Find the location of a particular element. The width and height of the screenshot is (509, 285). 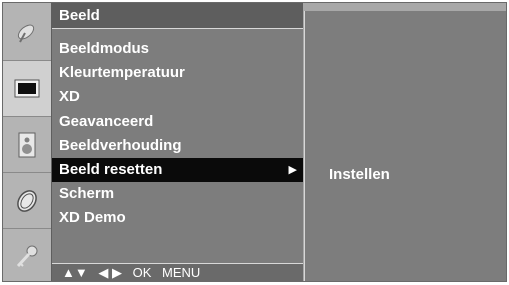

menu-item-label: Beeldmodus is located at coordinates (104, 48).